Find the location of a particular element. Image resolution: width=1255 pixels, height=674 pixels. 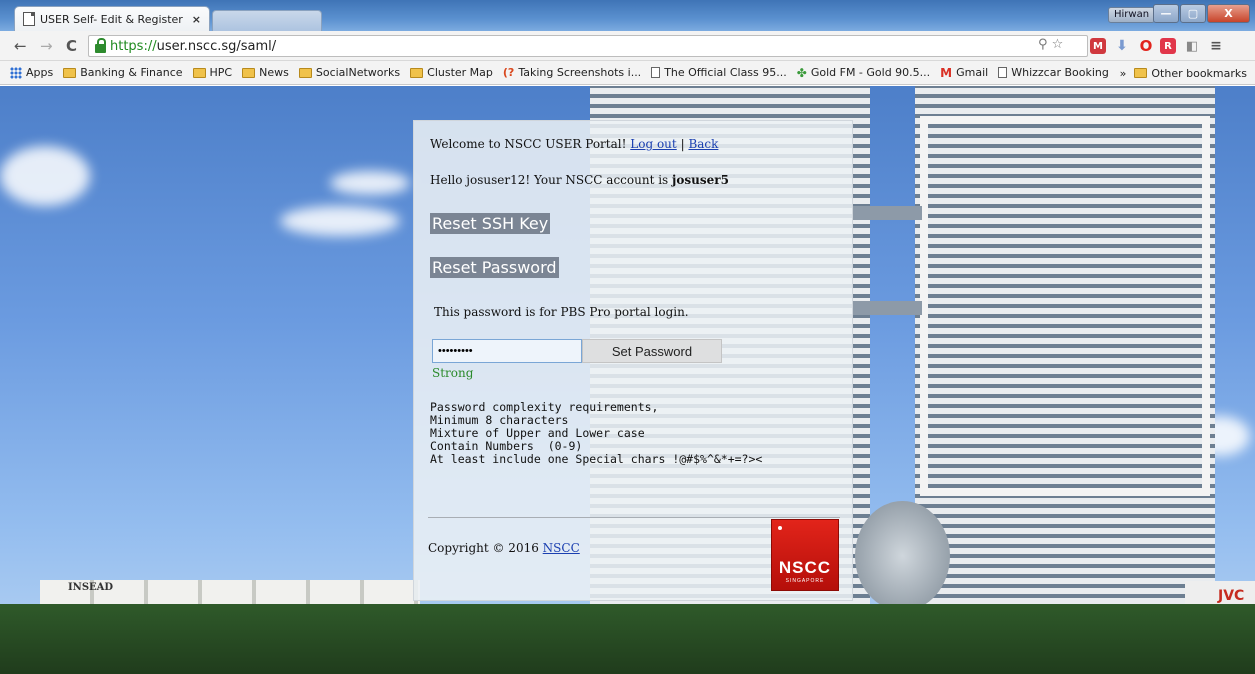

bookmark-news: News is located at coordinates (265, 72).